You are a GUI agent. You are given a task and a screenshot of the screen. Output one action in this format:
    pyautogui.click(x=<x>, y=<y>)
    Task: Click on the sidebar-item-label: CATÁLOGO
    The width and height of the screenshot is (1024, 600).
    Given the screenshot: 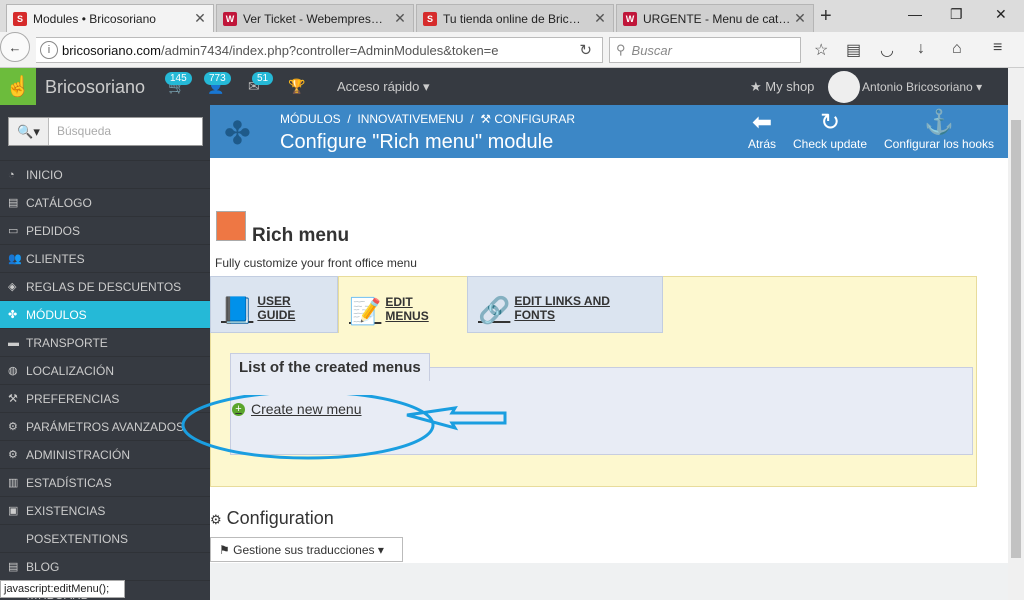 What is the action you would take?
    pyautogui.click(x=59, y=202)
    